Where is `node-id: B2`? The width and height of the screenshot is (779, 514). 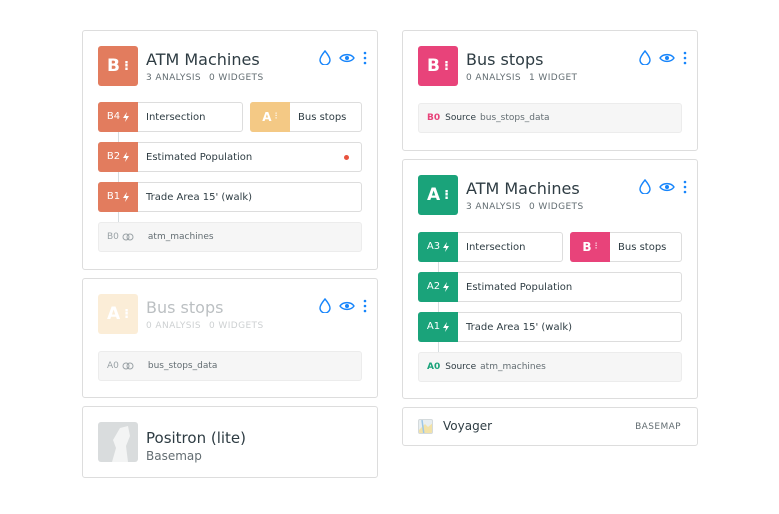 node-id: B2 is located at coordinates (113, 156).